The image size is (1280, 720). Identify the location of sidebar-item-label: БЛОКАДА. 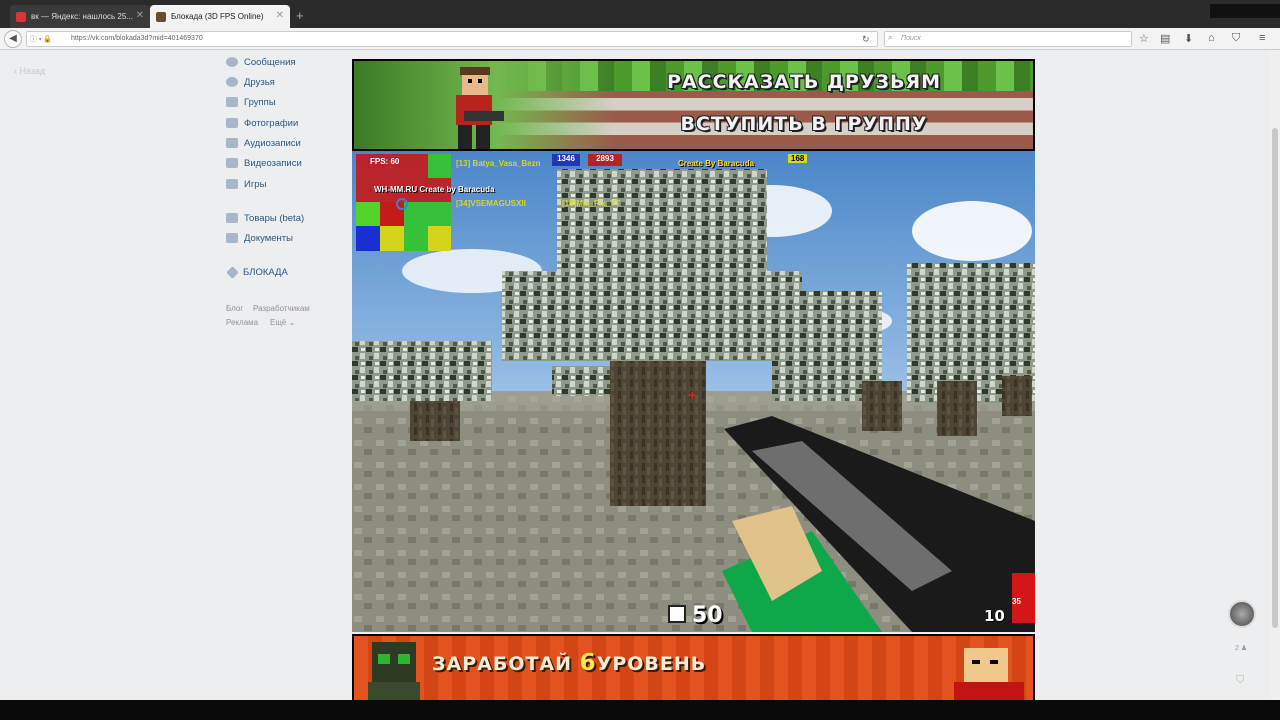
(265, 272).